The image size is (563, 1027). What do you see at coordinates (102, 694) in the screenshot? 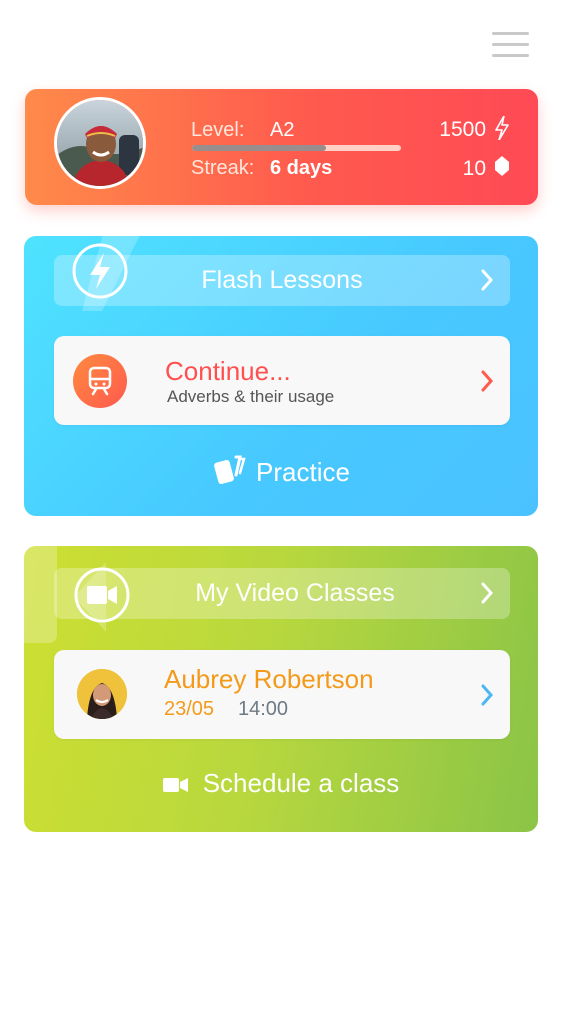
I see `teacher-avatar` at bounding box center [102, 694].